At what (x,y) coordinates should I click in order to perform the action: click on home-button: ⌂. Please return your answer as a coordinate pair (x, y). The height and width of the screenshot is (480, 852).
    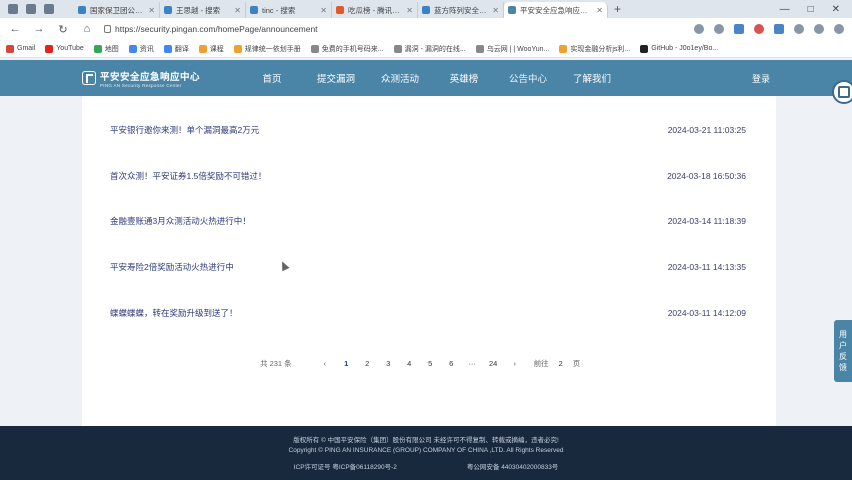
    Looking at the image, I should click on (87, 29).